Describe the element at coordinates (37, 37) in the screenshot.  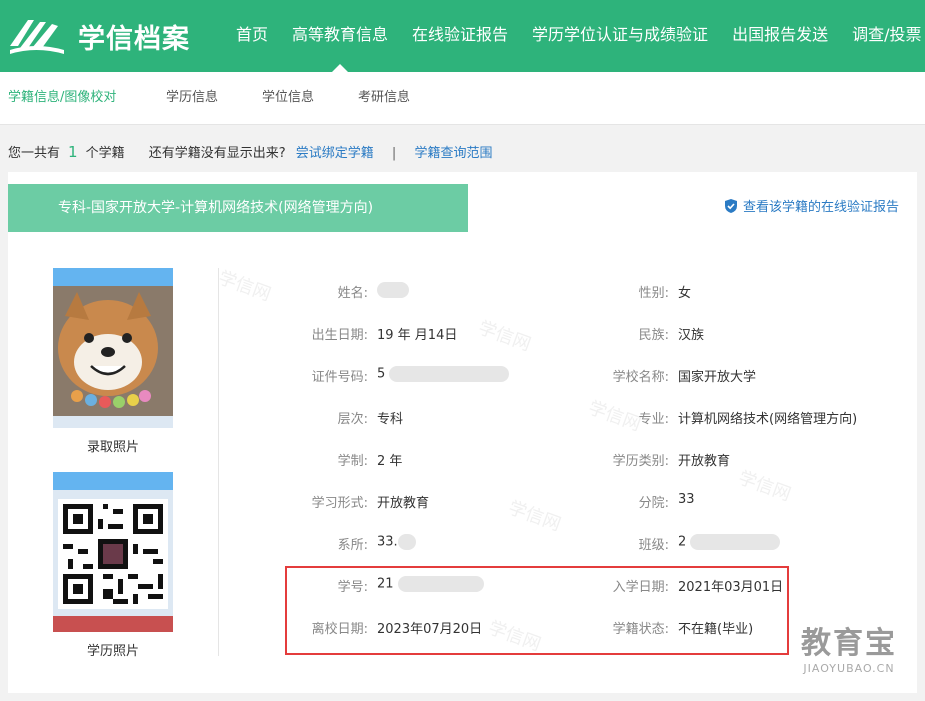
I see `logo-book-icon` at that location.